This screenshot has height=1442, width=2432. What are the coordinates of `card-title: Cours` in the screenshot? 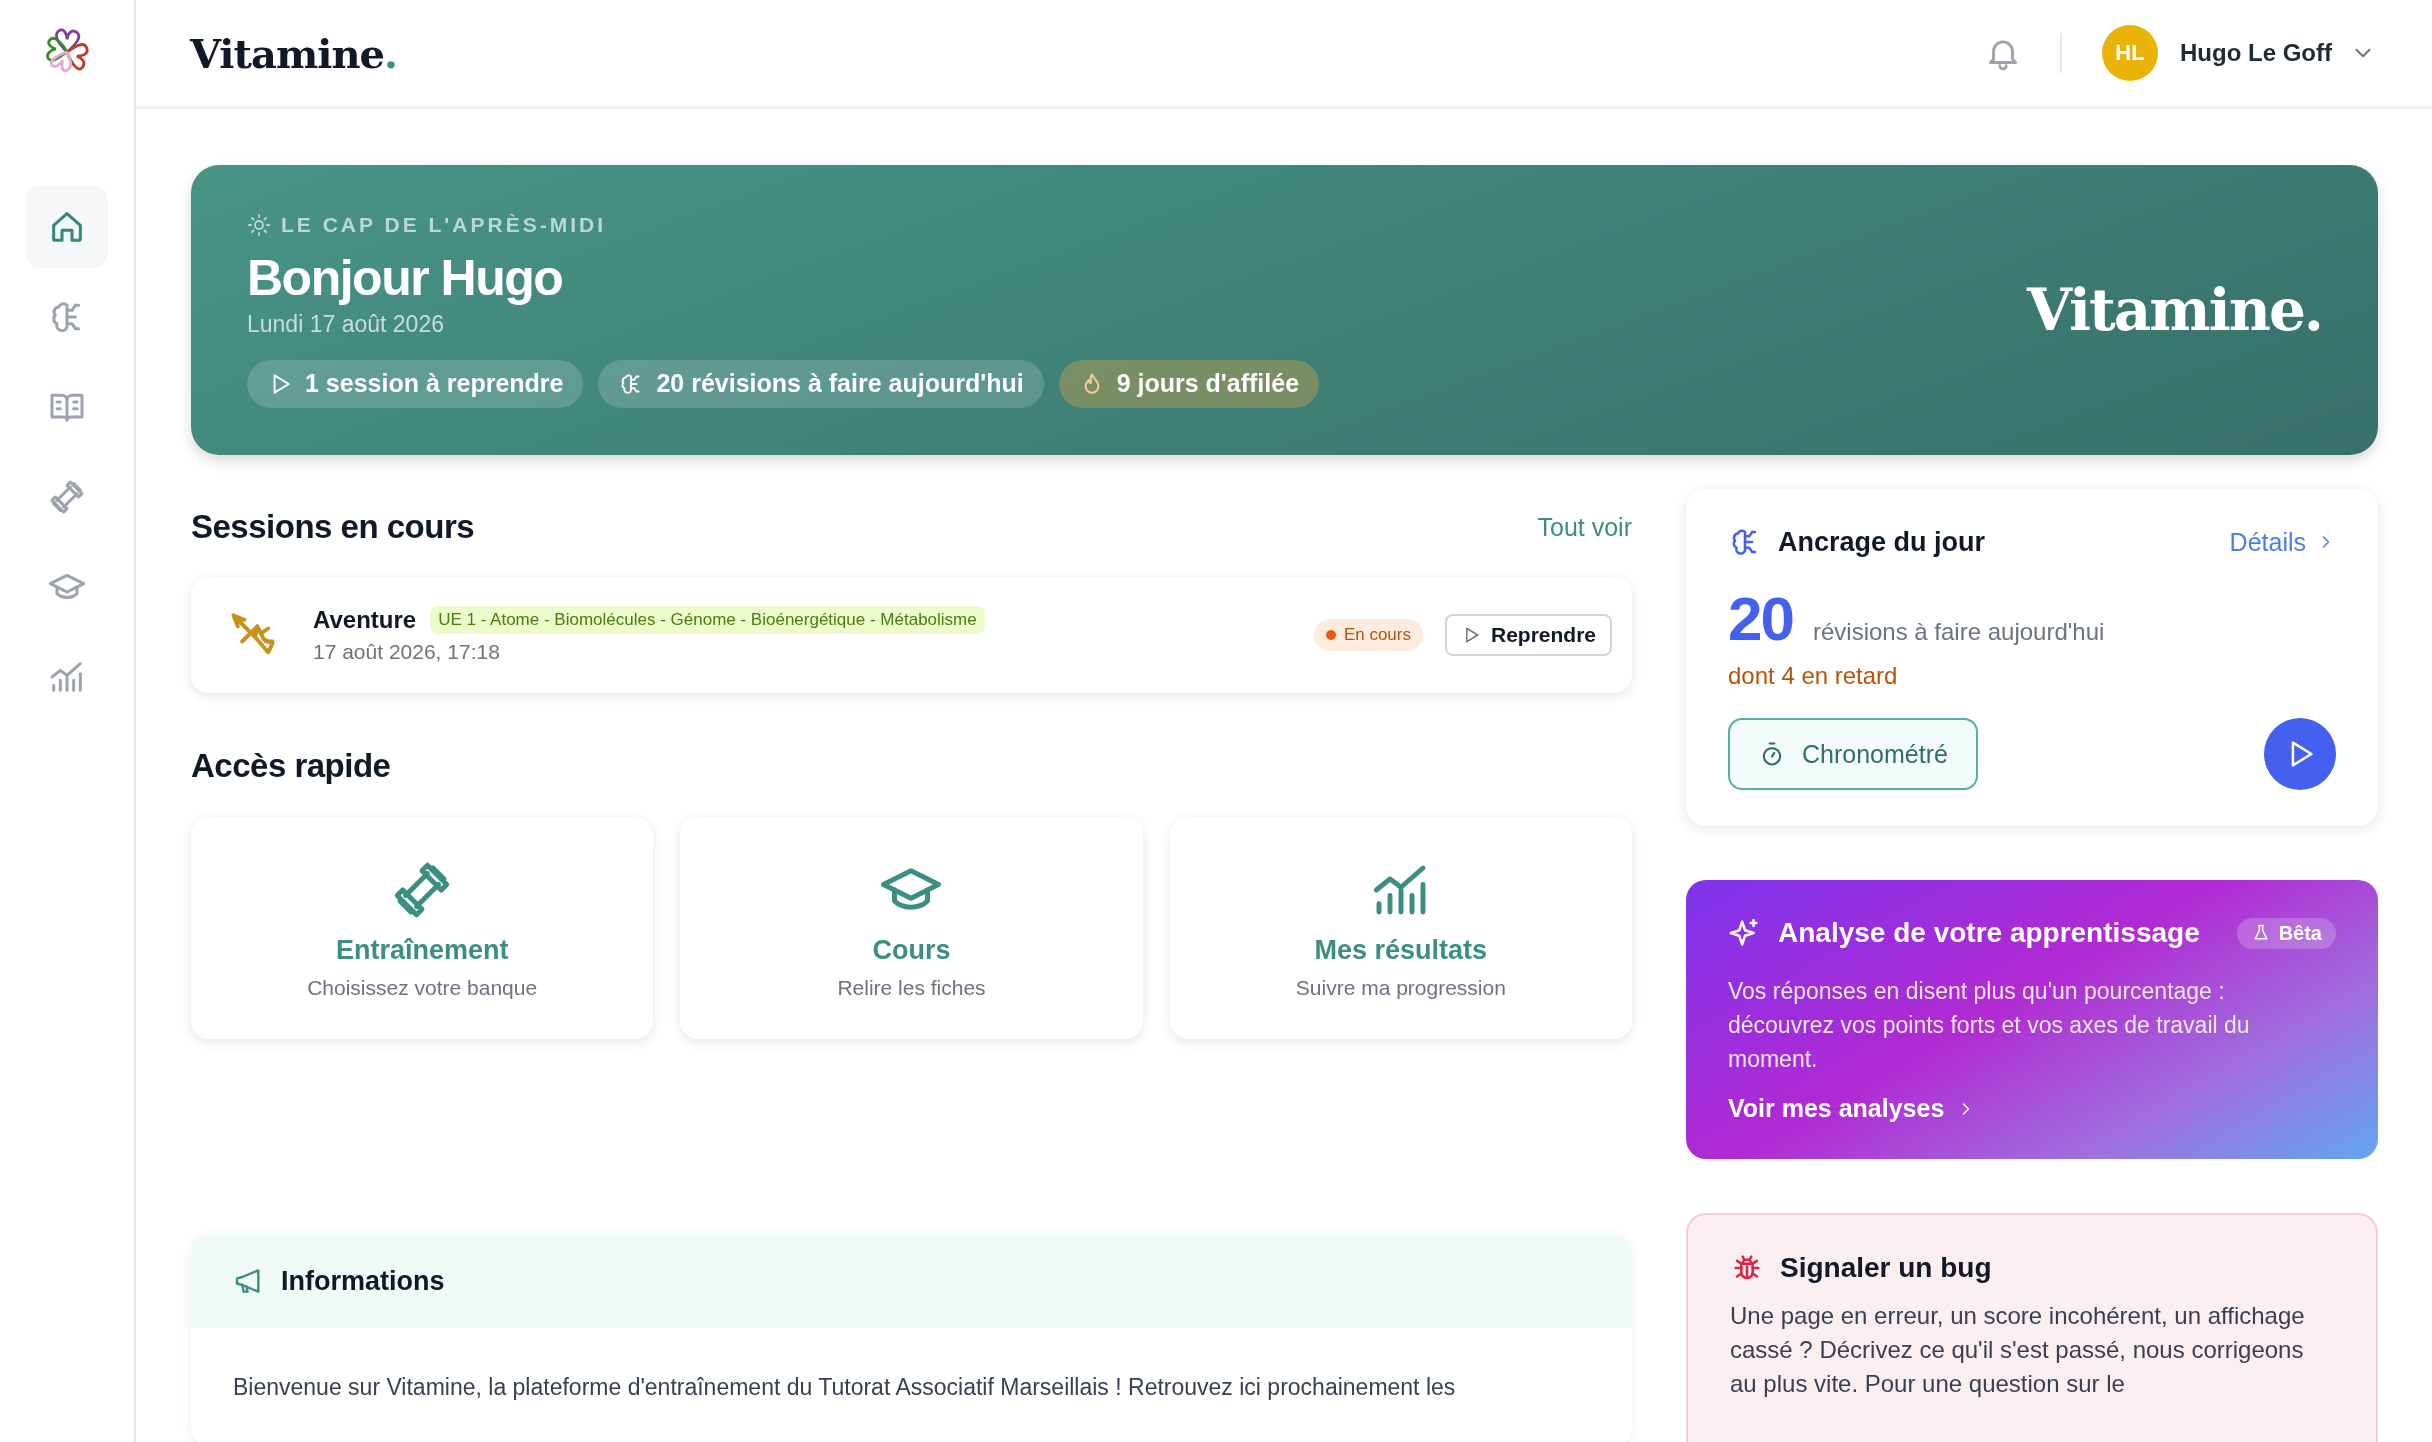 It's located at (911, 950).